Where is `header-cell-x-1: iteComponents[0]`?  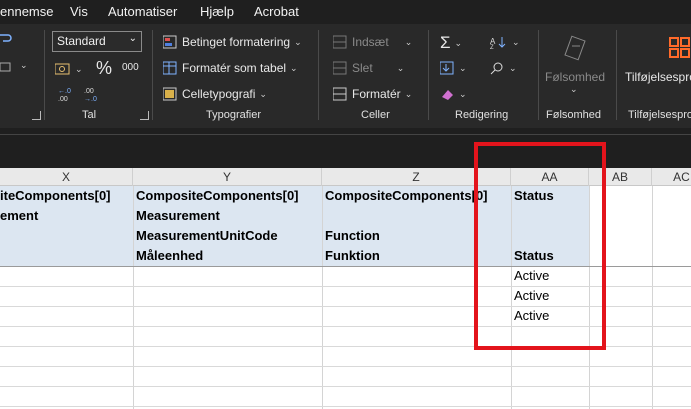 header-cell-x-1: iteComponents[0] is located at coordinates (55, 196).